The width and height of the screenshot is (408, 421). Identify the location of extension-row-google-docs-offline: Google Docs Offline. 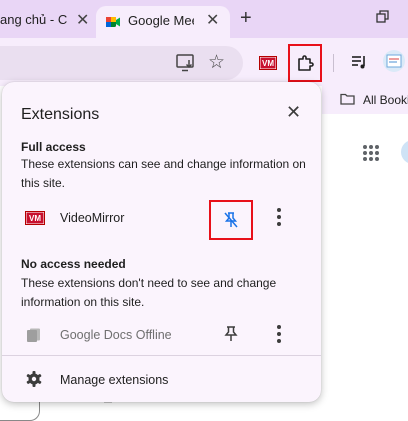
(161, 335).